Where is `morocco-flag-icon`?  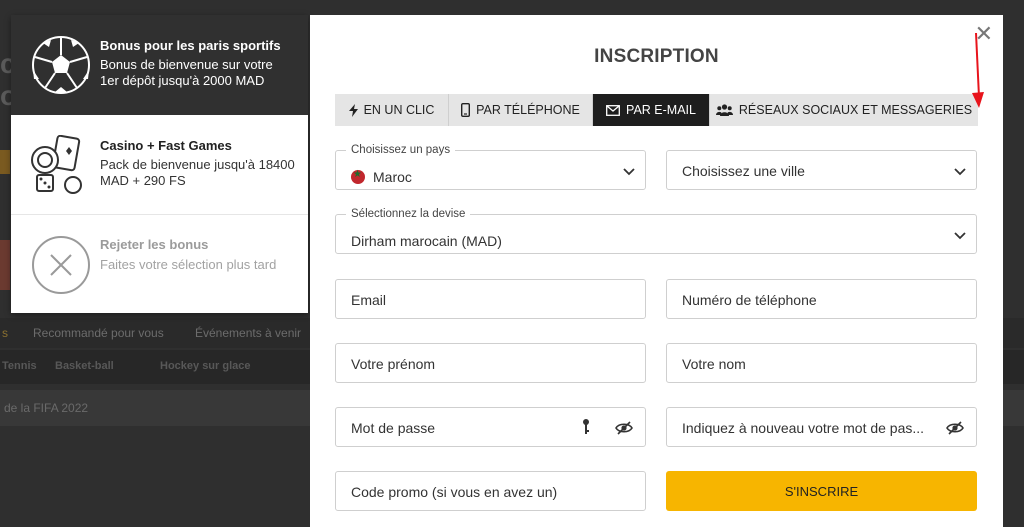
morocco-flag-icon is located at coordinates (358, 176).